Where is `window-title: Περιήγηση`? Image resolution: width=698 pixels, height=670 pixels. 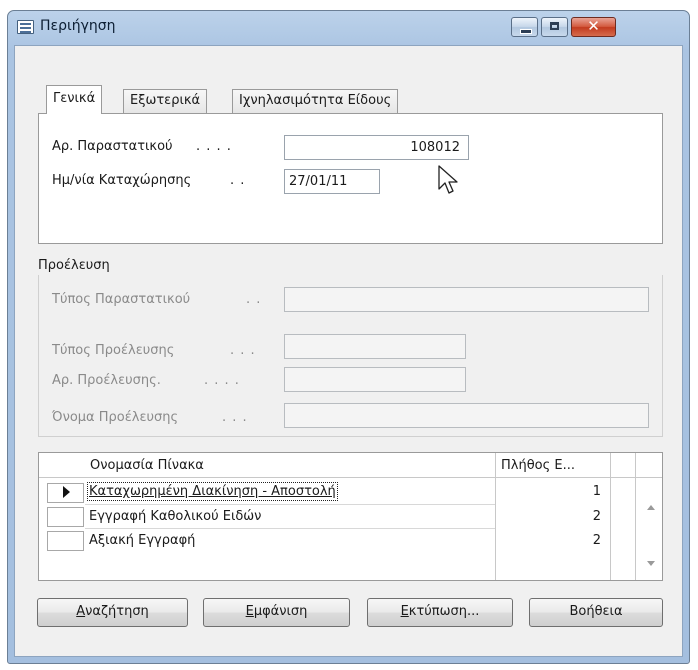
window-title: Περιήγηση is located at coordinates (78, 26).